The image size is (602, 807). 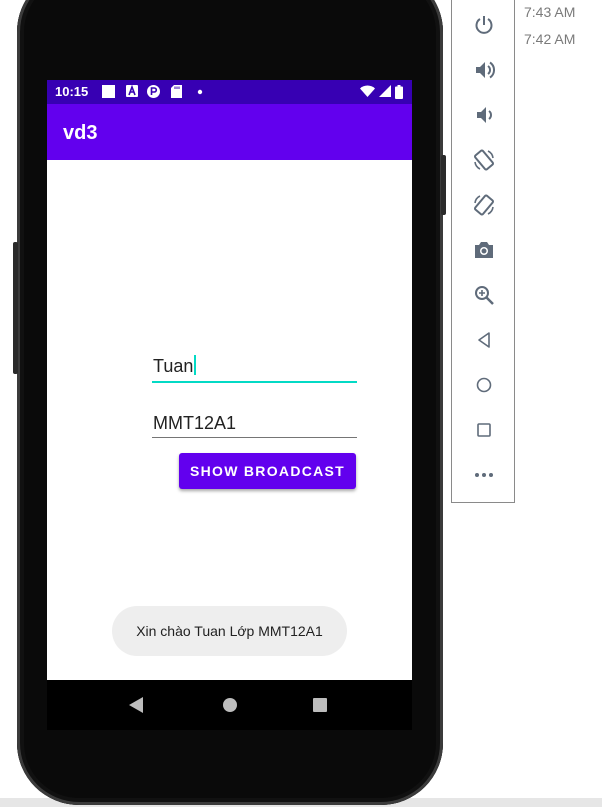 I want to click on navigation-bar, so click(x=229, y=705).